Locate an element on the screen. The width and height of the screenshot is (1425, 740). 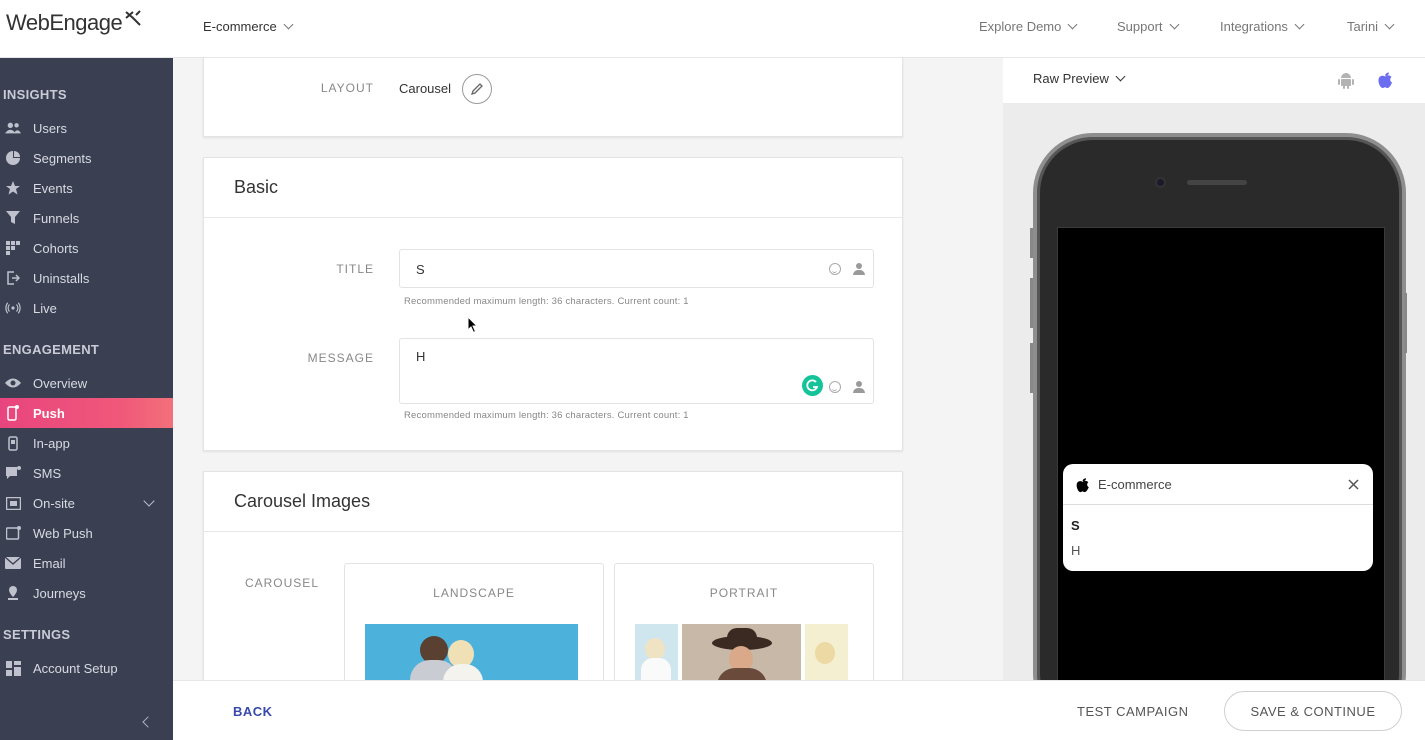
funnel-icon is located at coordinates (13, 218).